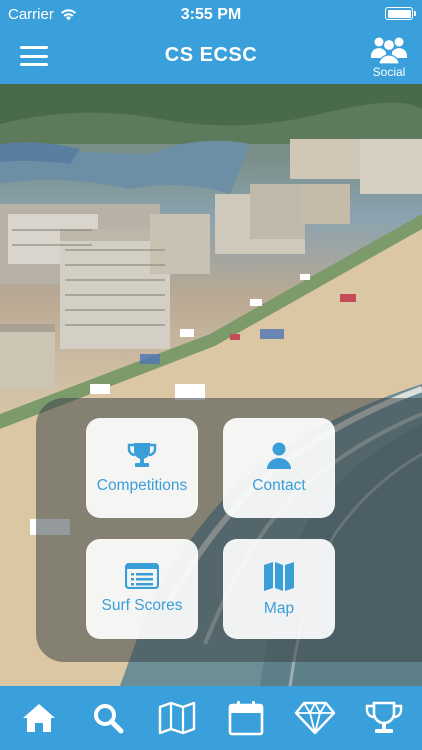 Image resolution: width=422 pixels, height=750 pixels. I want to click on social-label: Social, so click(389, 72).